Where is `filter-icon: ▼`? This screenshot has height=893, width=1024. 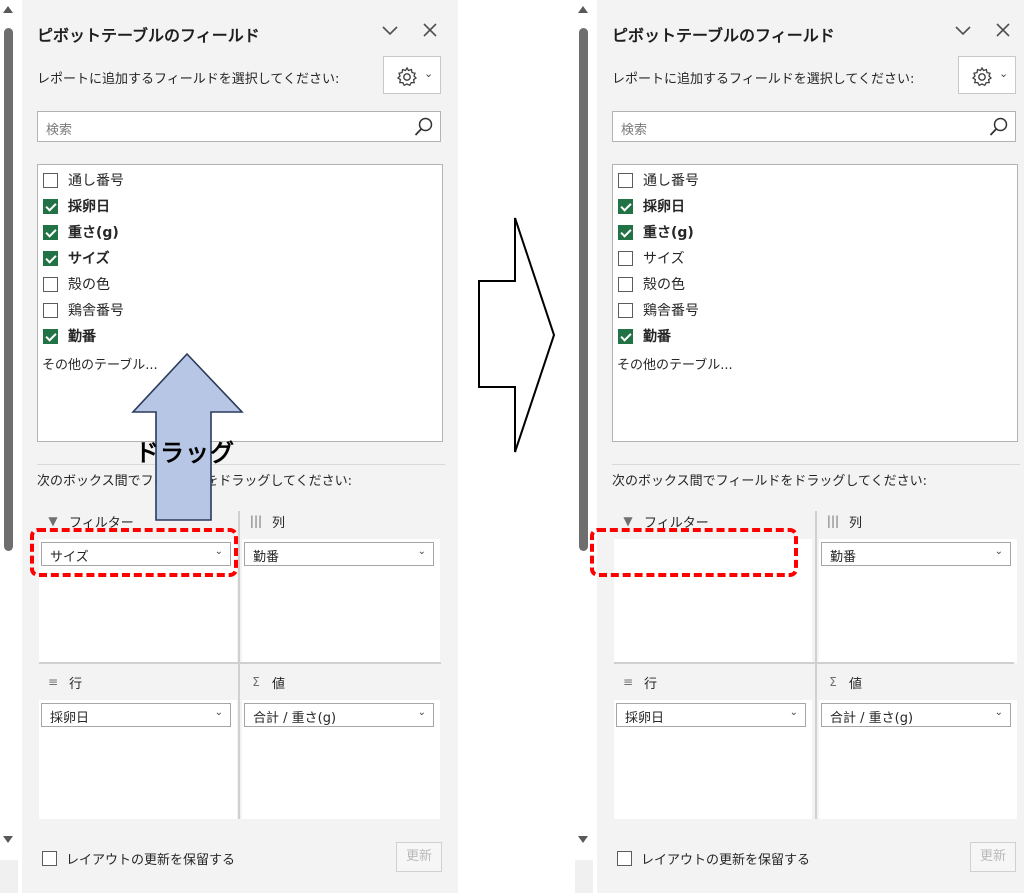
filter-icon: ▼ is located at coordinates (628, 521).